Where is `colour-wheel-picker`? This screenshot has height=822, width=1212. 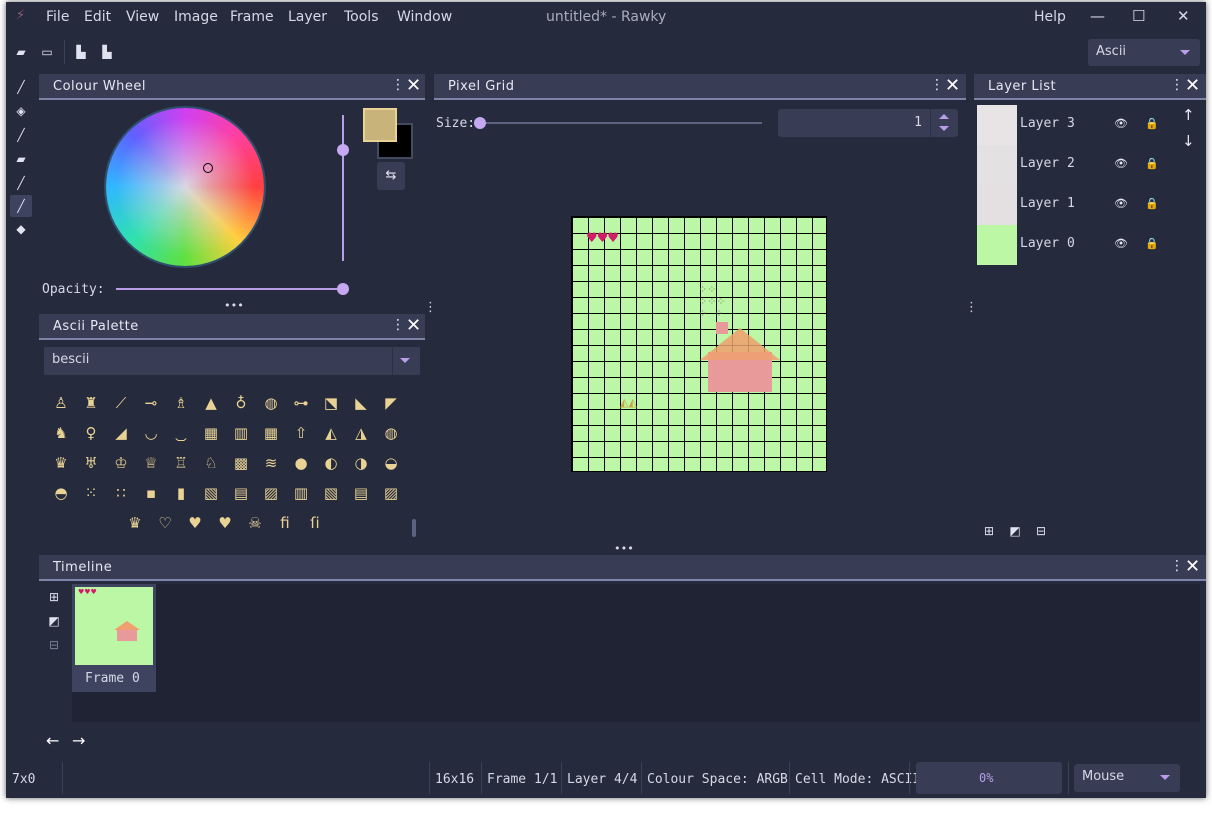 colour-wheel-picker is located at coordinates (208, 168).